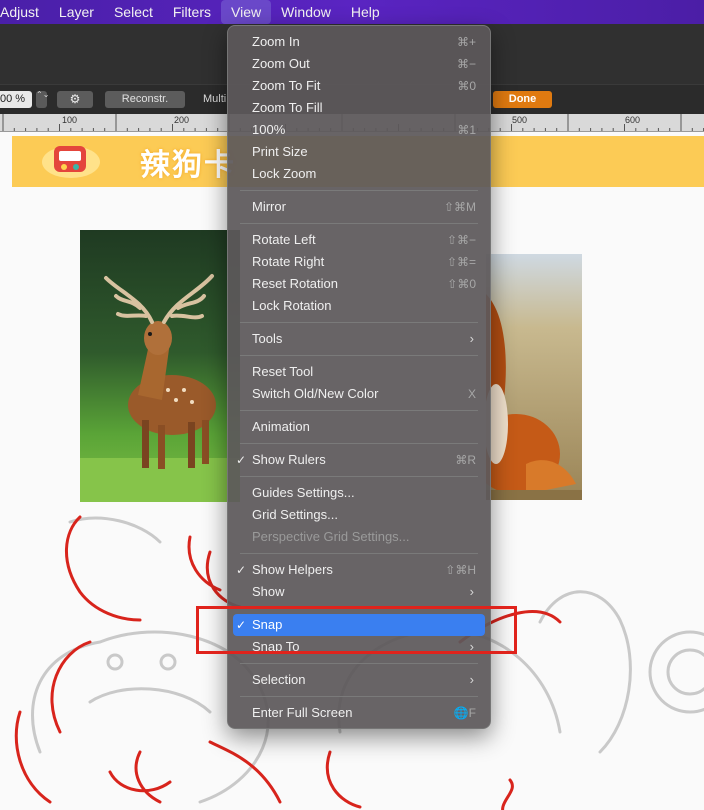 This screenshot has width=704, height=810. What do you see at coordinates (42, 99) in the screenshot?
I see `zoom-stepper: ⌃⌄` at bounding box center [42, 99].